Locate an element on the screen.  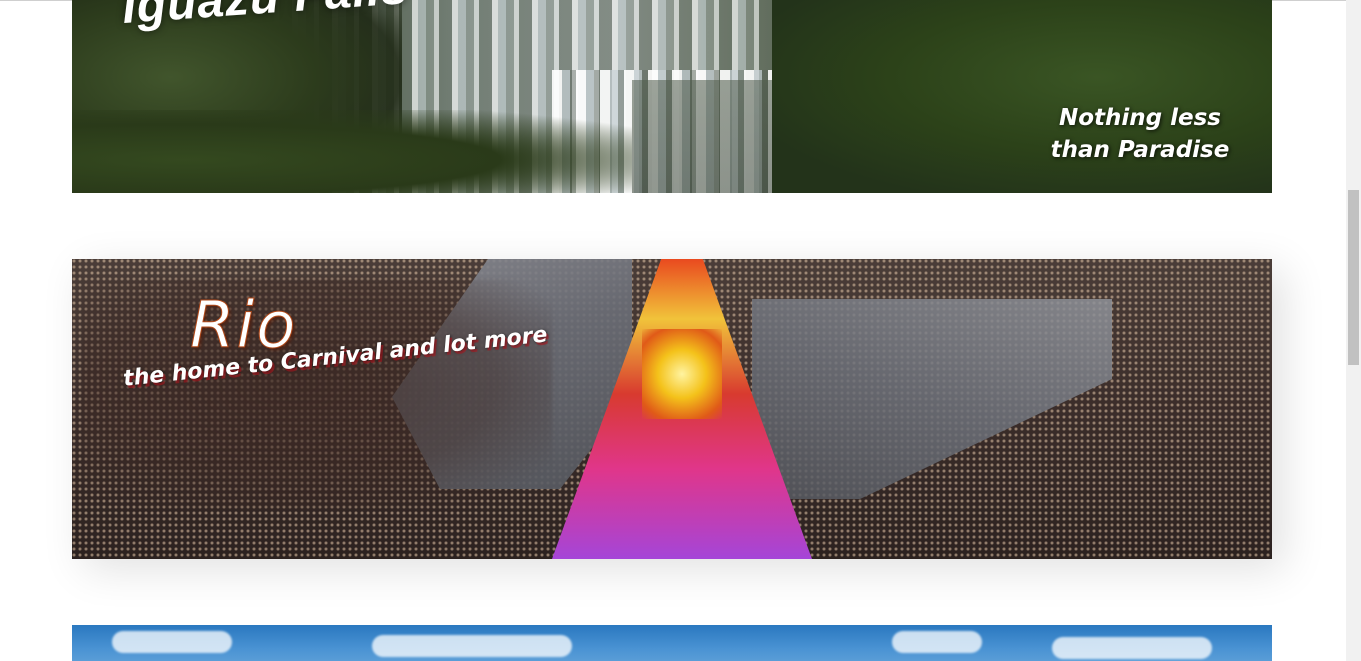
banner-tagline: Nothing less than Paradise is located at coordinates (1140, 134).